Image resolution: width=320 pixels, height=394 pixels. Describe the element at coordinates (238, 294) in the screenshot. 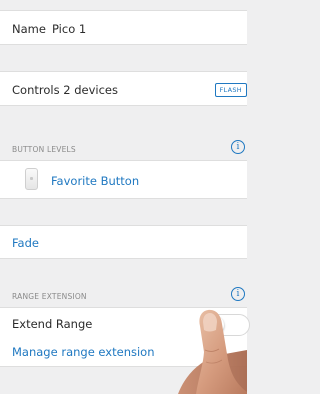

I see `range-extension-info-icon: i` at that location.